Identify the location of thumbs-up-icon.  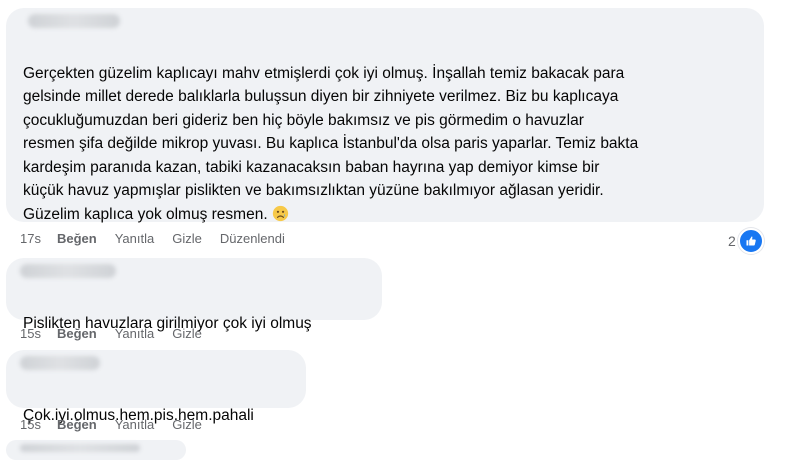
(750, 241).